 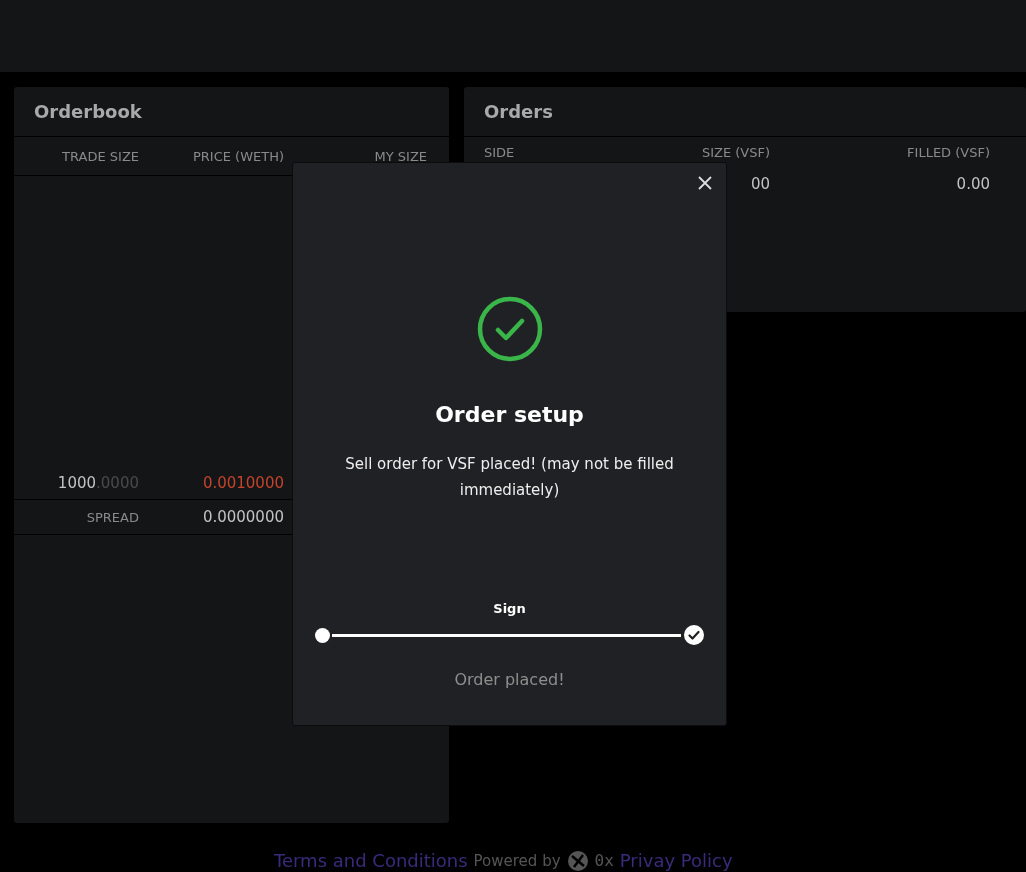 What do you see at coordinates (500, 152) in the screenshot?
I see `column-header: SIDE` at bounding box center [500, 152].